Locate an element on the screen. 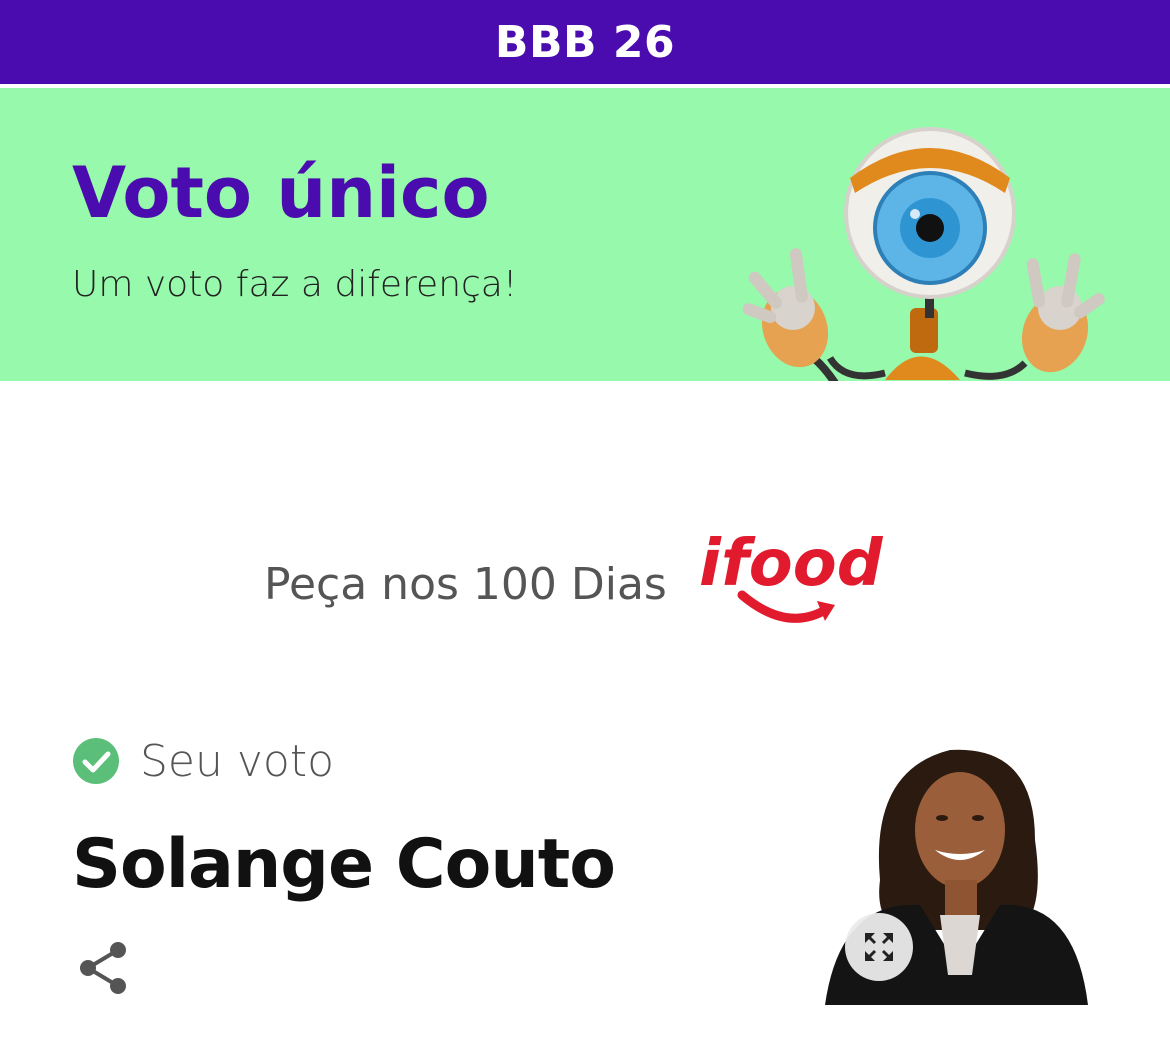  vote-label: Seu voto is located at coordinates (237, 761).